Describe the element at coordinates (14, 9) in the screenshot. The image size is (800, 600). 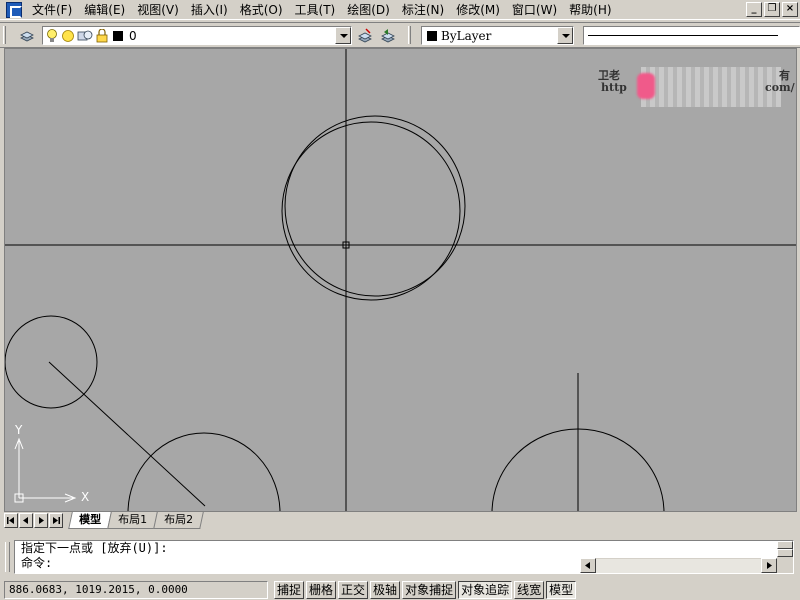
I see `autocad-app-icon` at that location.